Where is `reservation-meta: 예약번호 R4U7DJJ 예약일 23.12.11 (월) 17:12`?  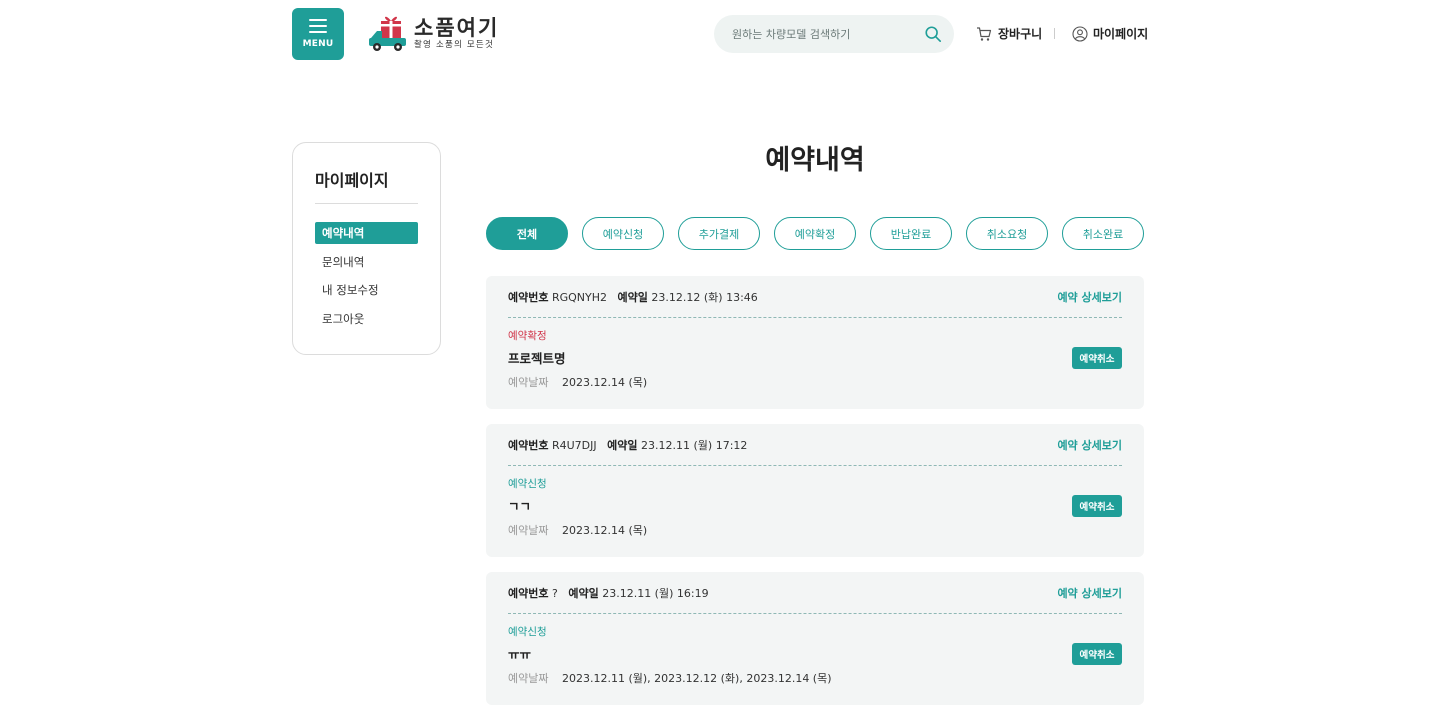
reservation-meta: 예약번호 R4U7DJJ 예약일 23.12.11 (월) 17:12 is located at coordinates (627, 445).